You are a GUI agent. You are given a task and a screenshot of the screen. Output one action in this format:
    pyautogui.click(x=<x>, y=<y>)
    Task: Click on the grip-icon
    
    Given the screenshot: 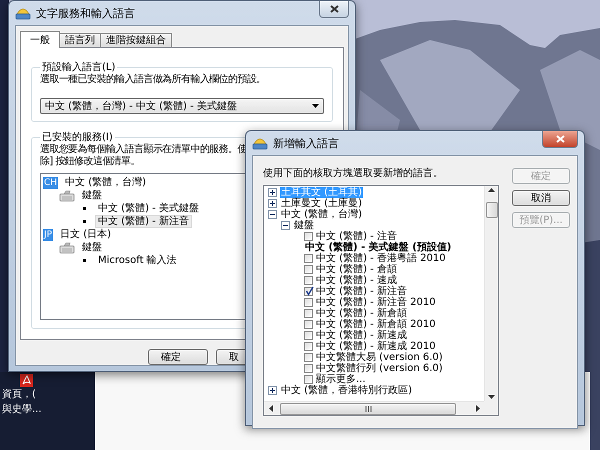 What is the action you would take?
    pyautogui.click(x=368, y=409)
    